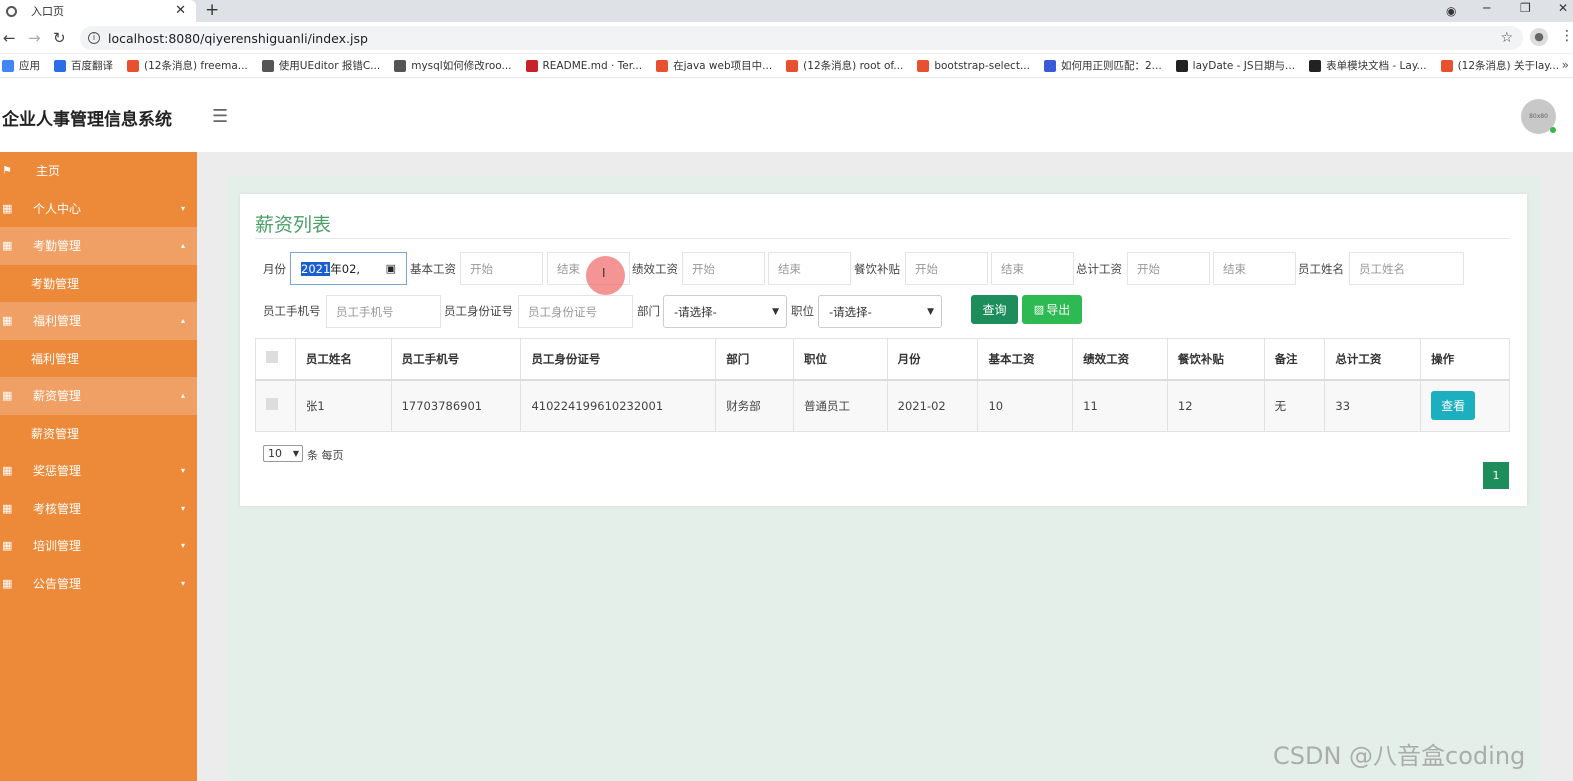 This screenshot has width=1573, height=781. I want to click on column-header: 绩效工资, so click(1120, 359).